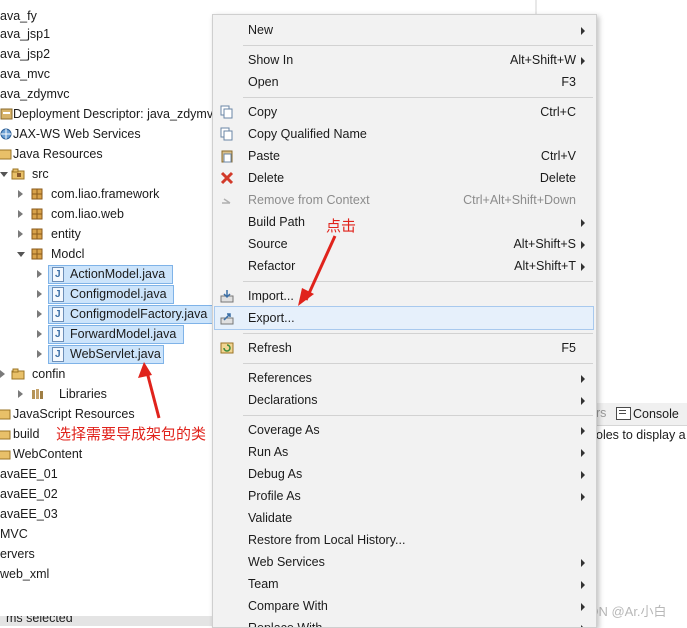  Describe the element at coordinates (139, 314) in the screenshot. I see `tree-item-label: ConfigmodelFactory.java` at that location.